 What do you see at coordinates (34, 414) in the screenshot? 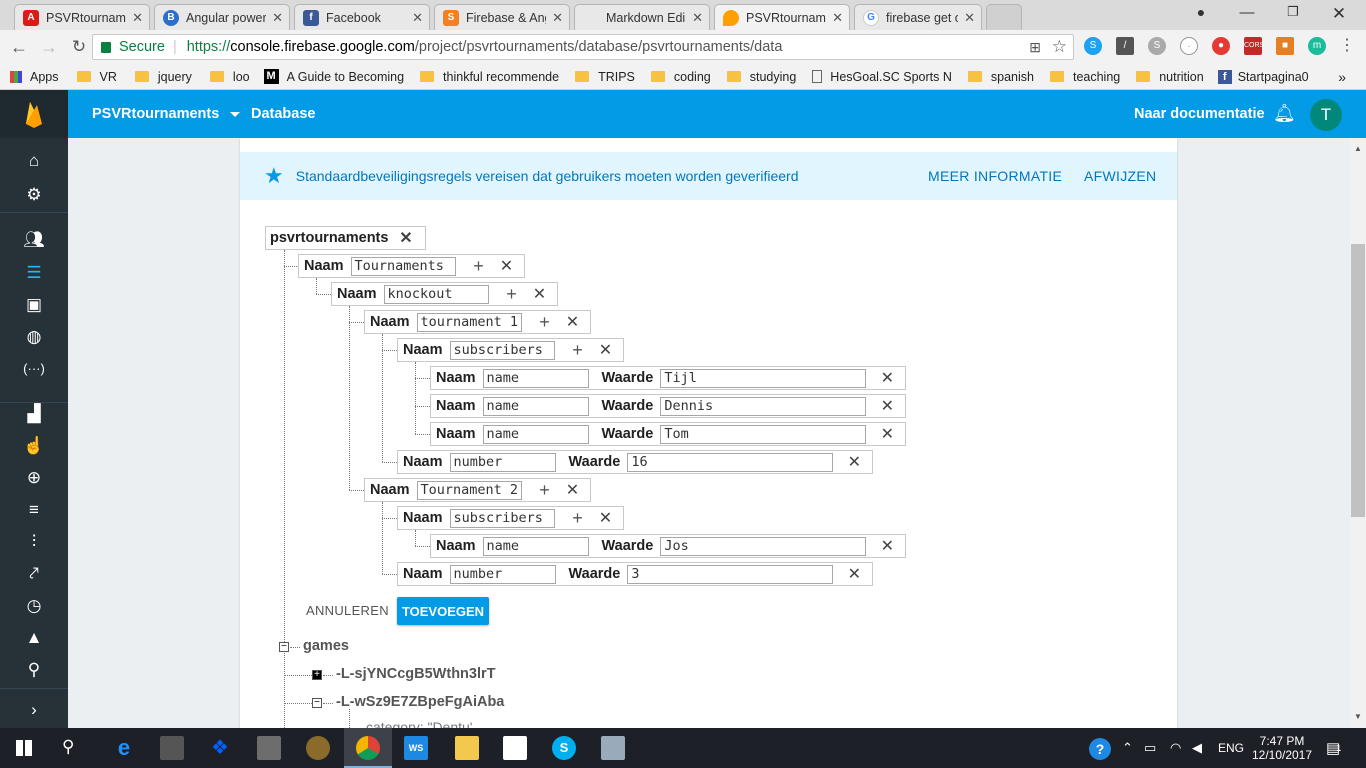
I see `analytics-bars-icon: ▟` at bounding box center [34, 414].